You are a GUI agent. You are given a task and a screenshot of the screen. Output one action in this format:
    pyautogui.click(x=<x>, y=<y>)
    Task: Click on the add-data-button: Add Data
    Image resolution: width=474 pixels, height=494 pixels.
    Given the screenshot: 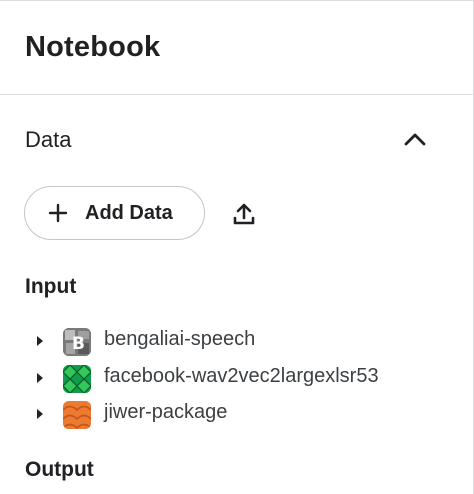 What is the action you would take?
    pyautogui.click(x=114, y=213)
    